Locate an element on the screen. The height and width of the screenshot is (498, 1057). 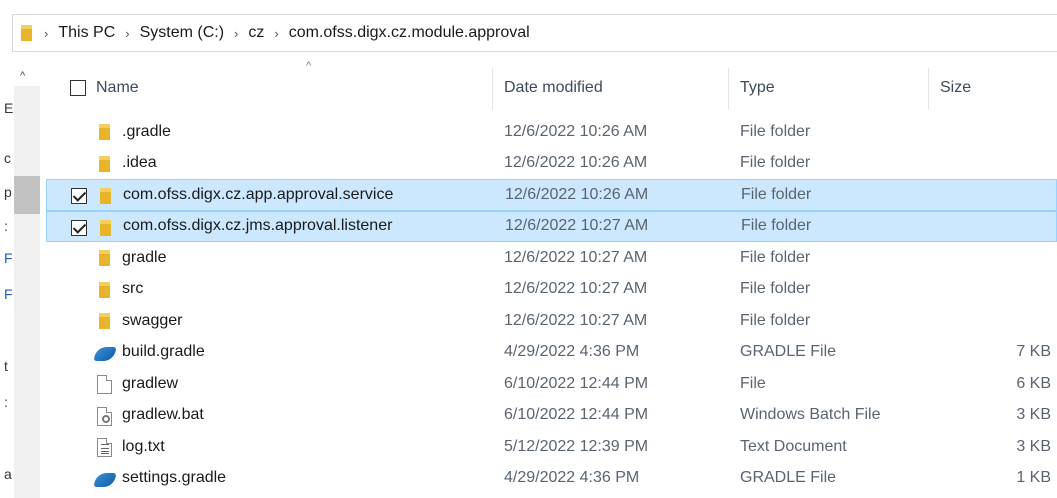
column-header-name-label: Name is located at coordinates (117, 87).